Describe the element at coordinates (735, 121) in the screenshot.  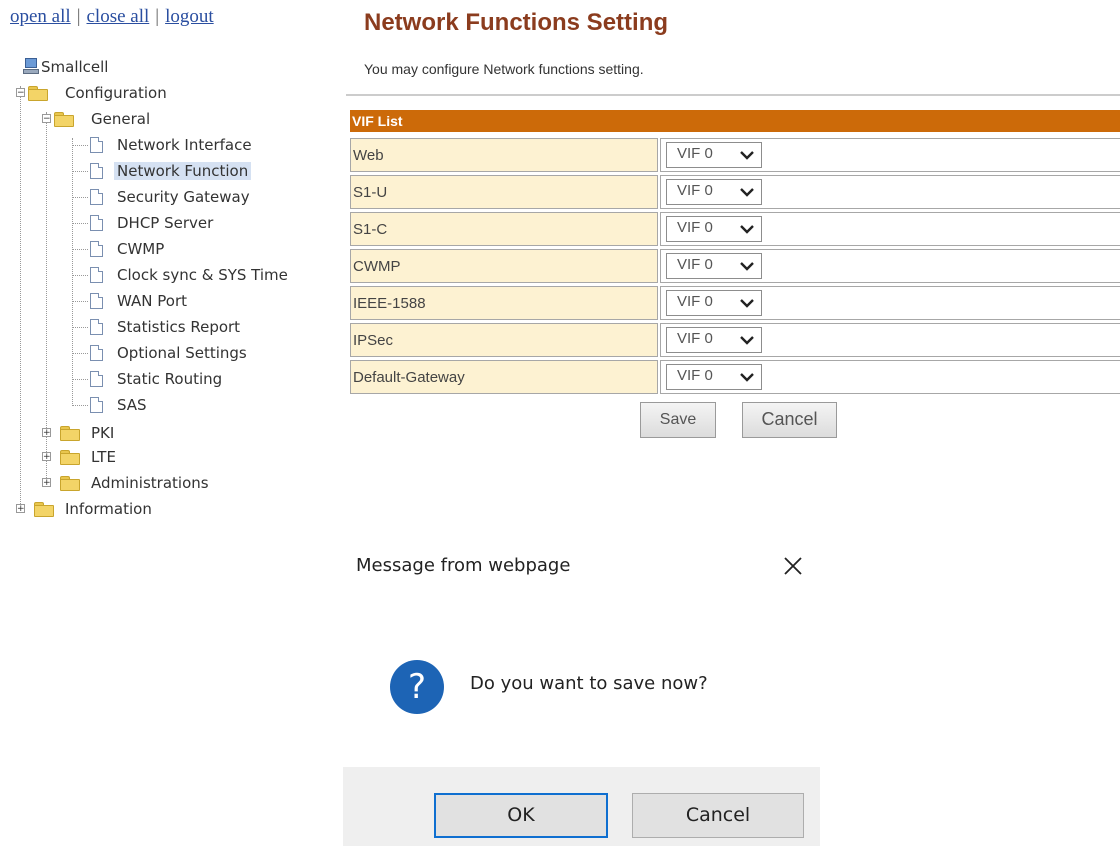
I see `vif-list-header: VIF List` at that location.